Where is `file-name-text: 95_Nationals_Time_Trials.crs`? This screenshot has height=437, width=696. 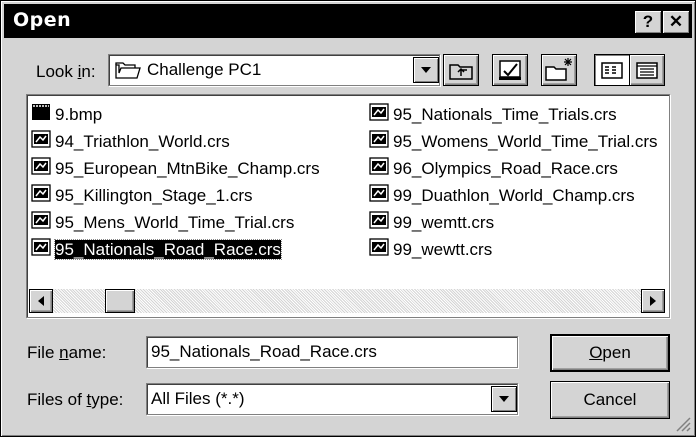
file-name-text: 95_Nationals_Time_Trials.crs is located at coordinates (505, 114).